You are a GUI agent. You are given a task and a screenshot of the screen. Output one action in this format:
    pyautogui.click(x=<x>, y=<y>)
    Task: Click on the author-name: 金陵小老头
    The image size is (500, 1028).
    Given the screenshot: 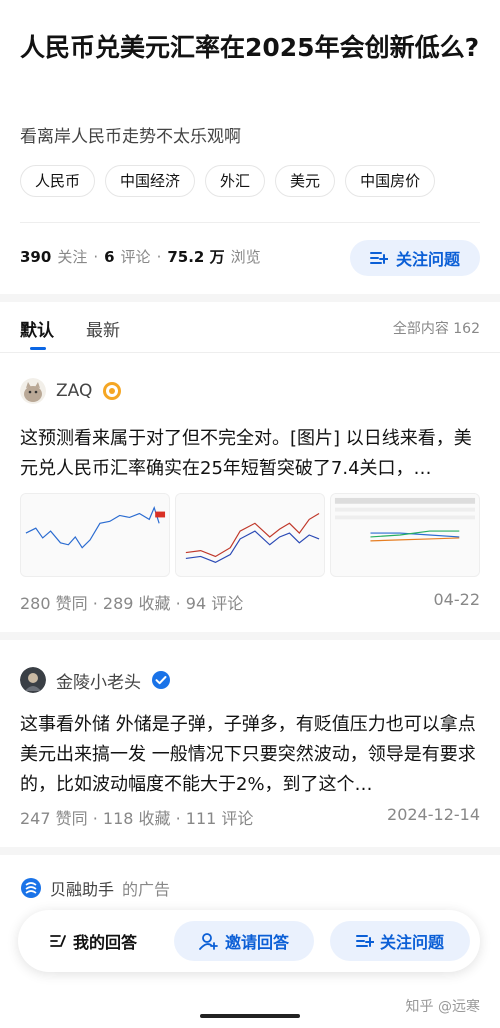 What is the action you would take?
    pyautogui.click(x=98, y=682)
    